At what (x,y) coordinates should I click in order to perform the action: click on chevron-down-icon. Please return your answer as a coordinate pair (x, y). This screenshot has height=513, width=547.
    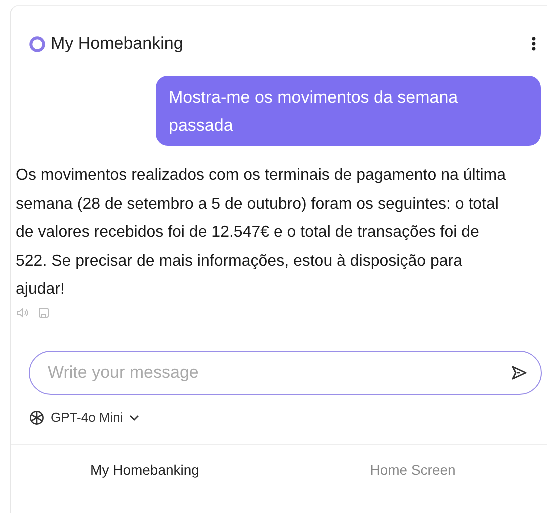
    Looking at the image, I should click on (134, 418).